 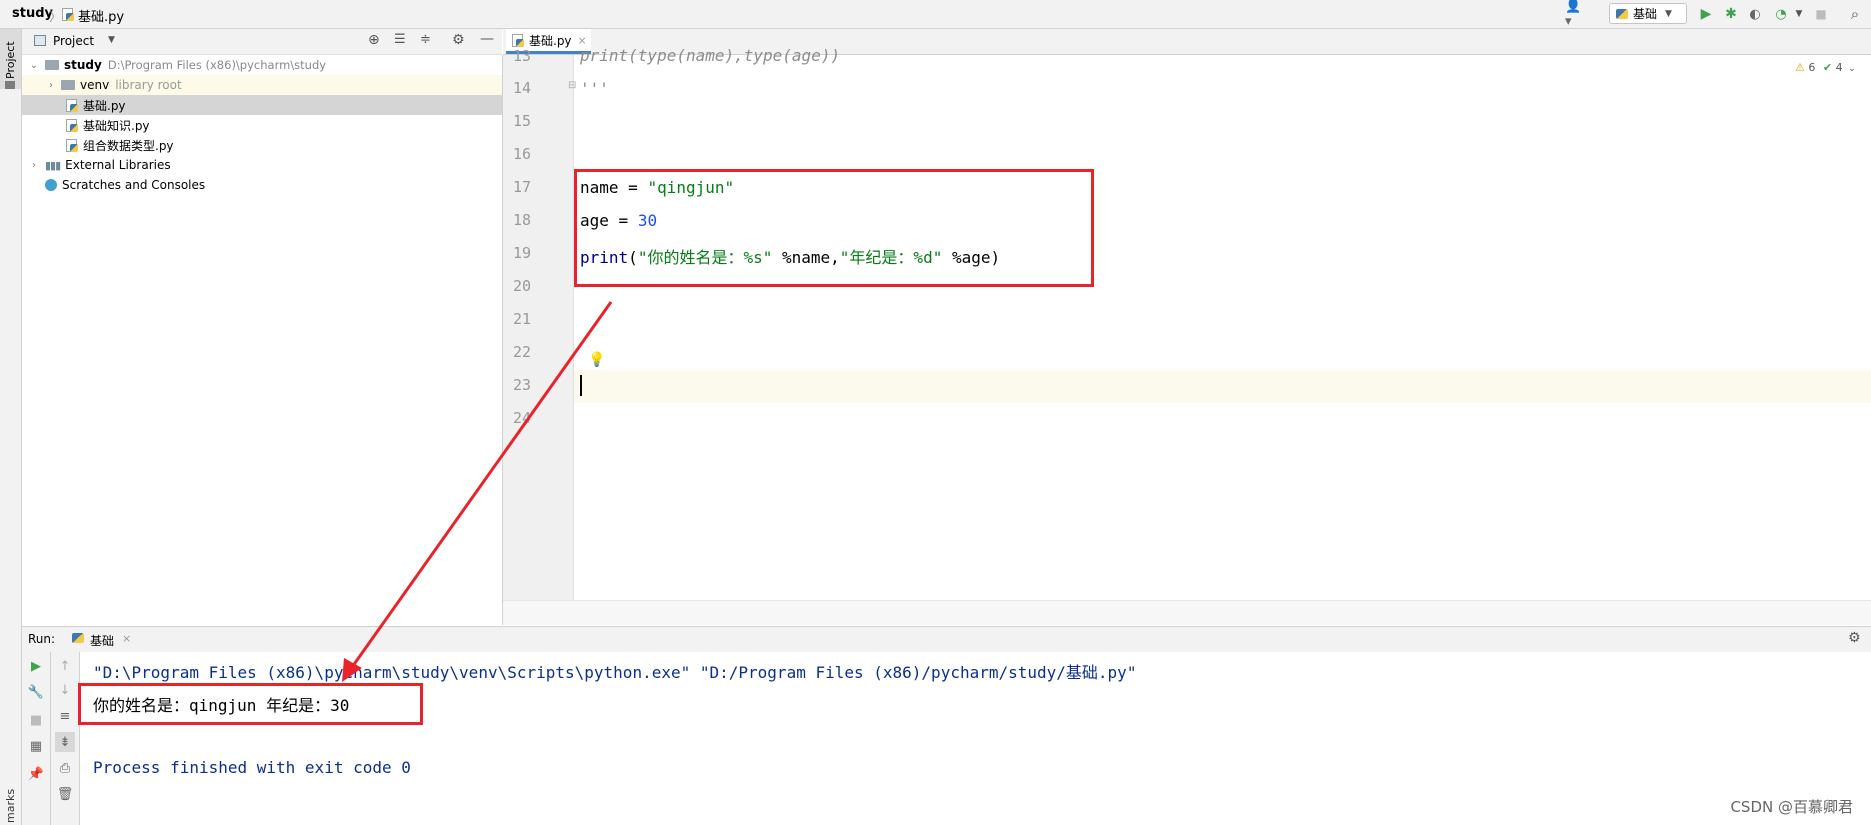 What do you see at coordinates (1791, 807) in the screenshot?
I see `watermark: CSDN @百慕卿君` at bounding box center [1791, 807].